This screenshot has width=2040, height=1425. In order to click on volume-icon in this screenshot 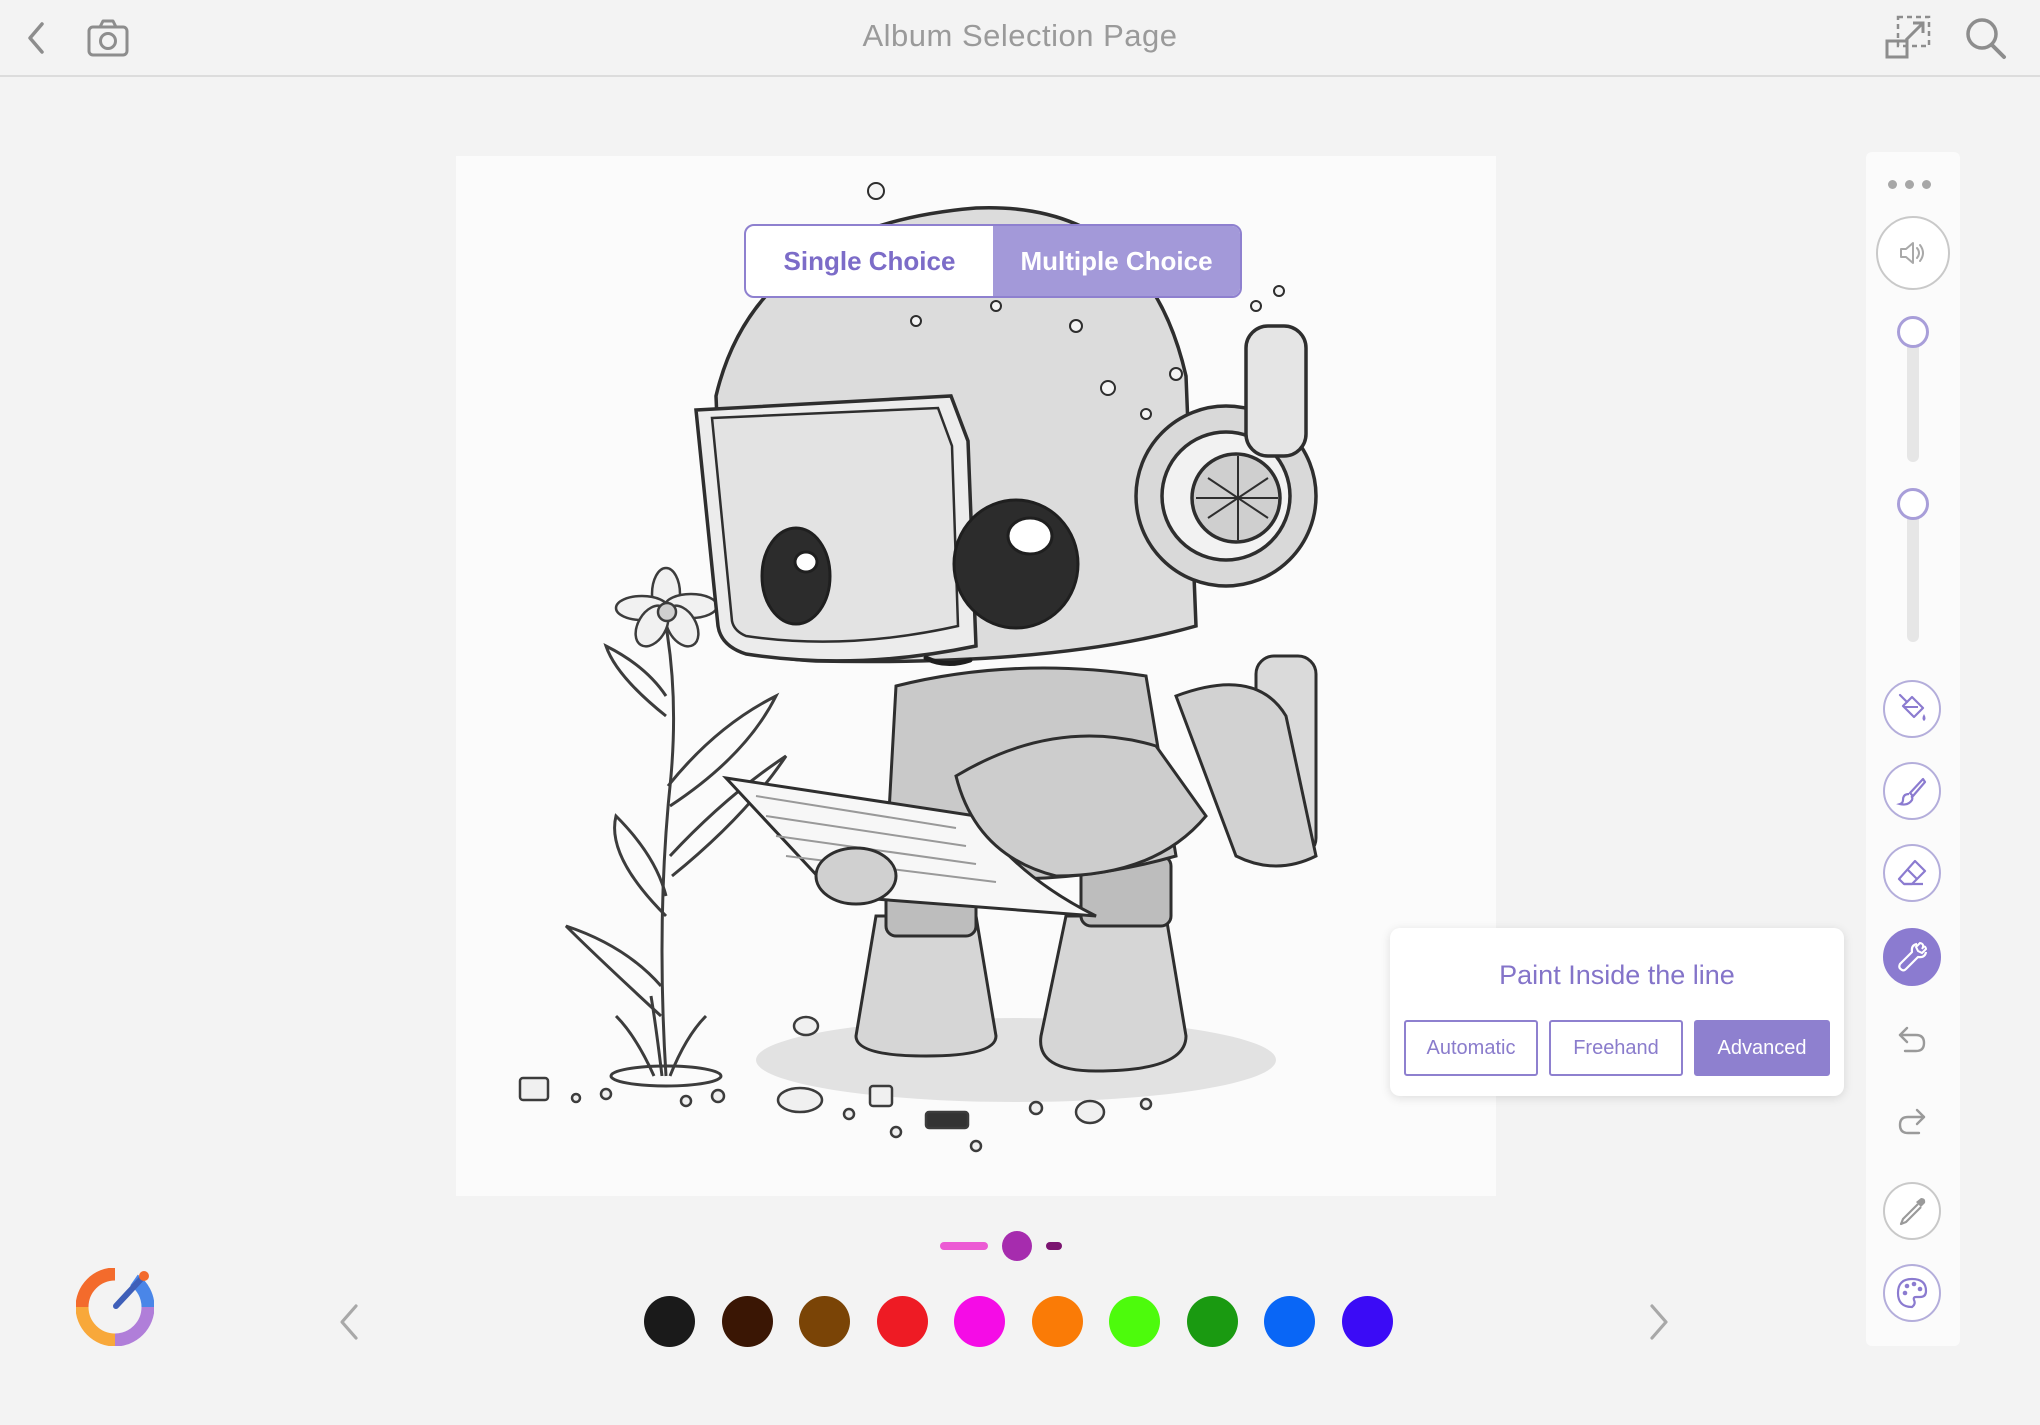, I will do `click(1913, 253)`.